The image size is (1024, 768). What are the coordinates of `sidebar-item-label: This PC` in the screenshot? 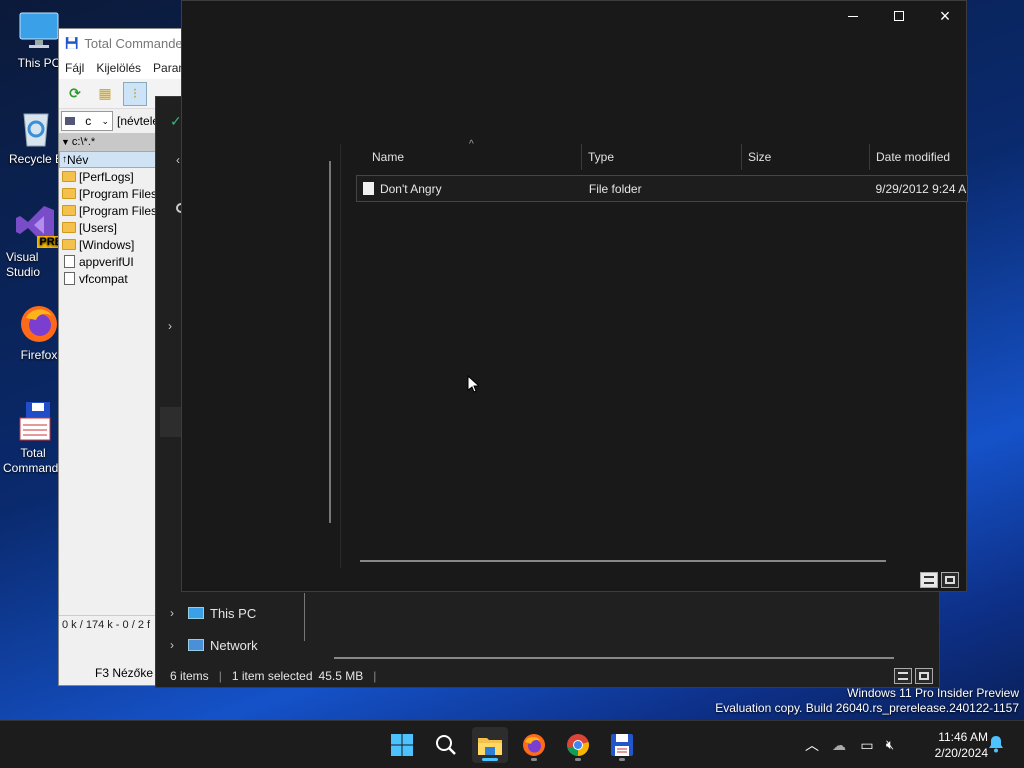 It's located at (233, 613).